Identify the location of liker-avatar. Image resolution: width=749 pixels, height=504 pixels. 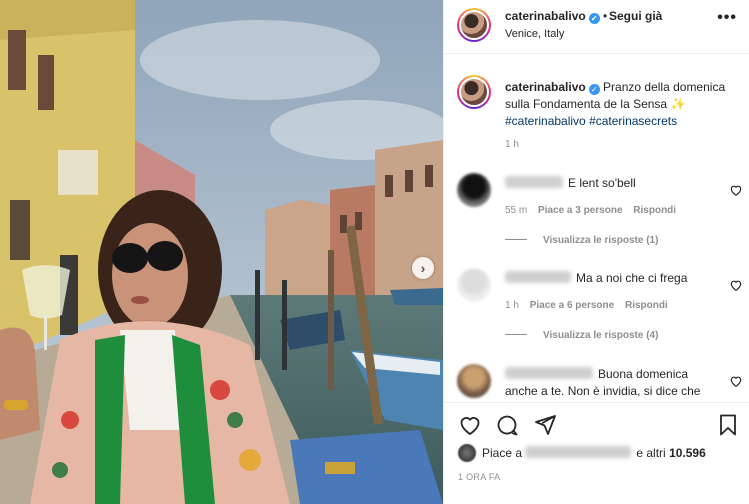
(467, 453).